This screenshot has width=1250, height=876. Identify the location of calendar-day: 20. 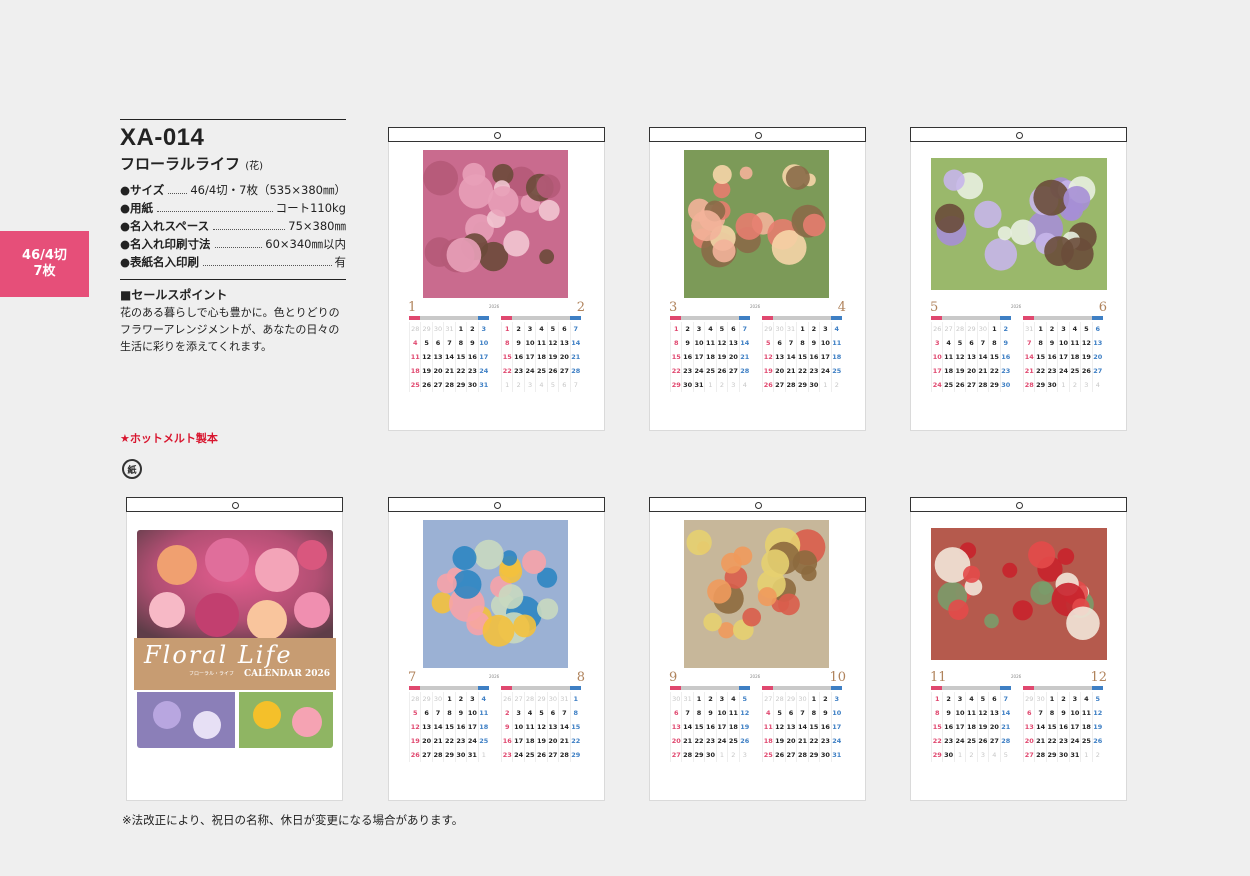
(552, 741).